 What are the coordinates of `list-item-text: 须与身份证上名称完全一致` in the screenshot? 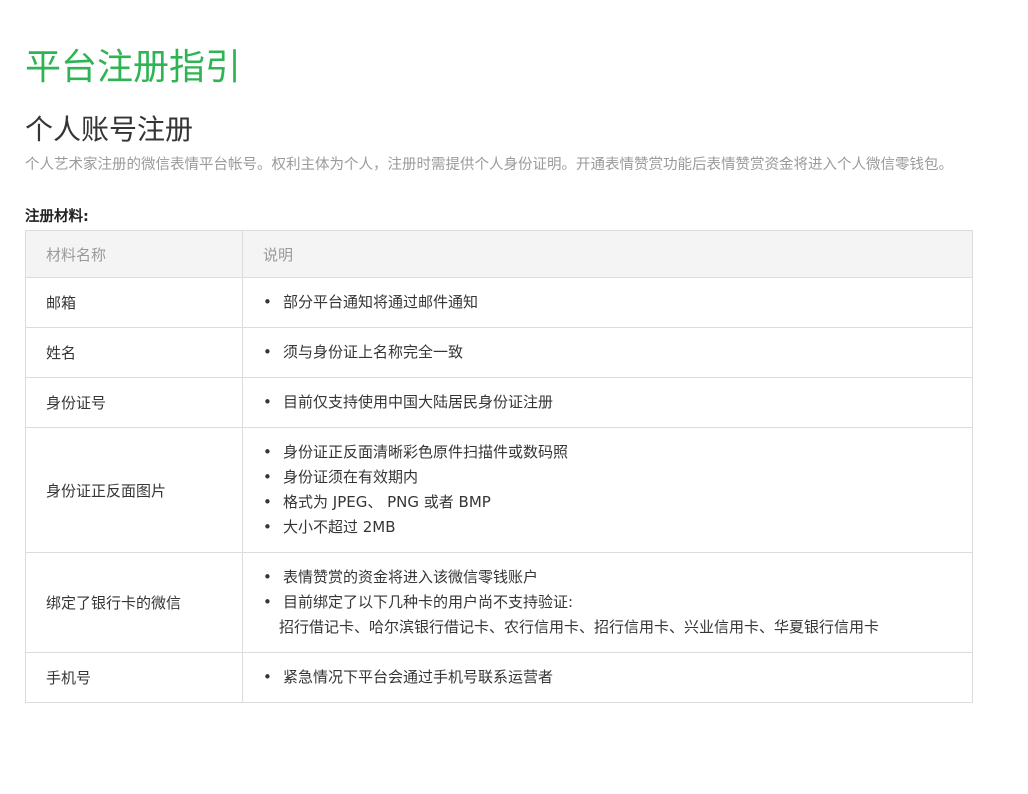 It's located at (373, 352).